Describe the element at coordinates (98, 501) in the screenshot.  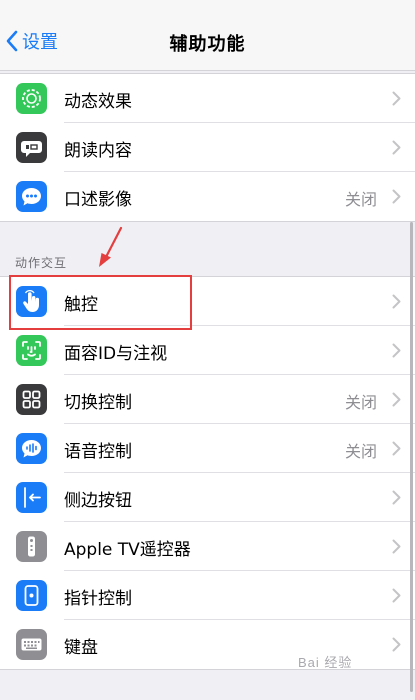
I see `row-label: 侧边按钮` at that location.